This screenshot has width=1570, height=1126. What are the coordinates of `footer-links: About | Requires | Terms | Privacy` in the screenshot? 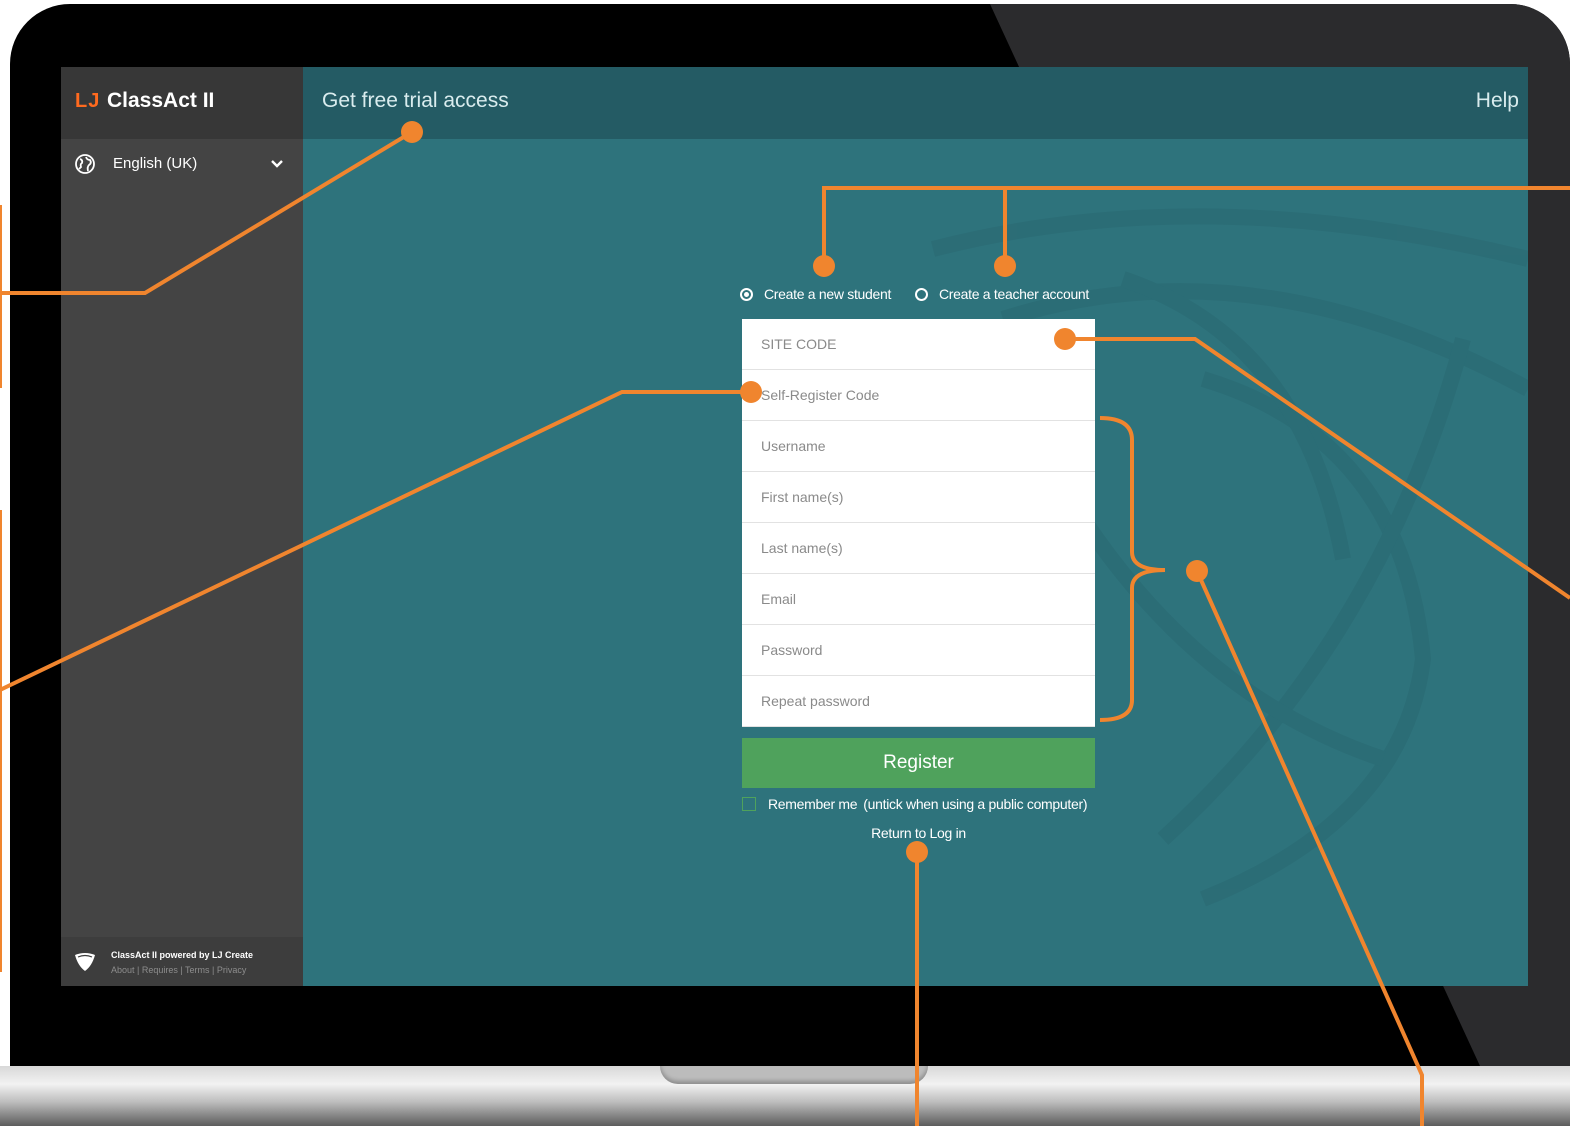 It's located at (178, 970).